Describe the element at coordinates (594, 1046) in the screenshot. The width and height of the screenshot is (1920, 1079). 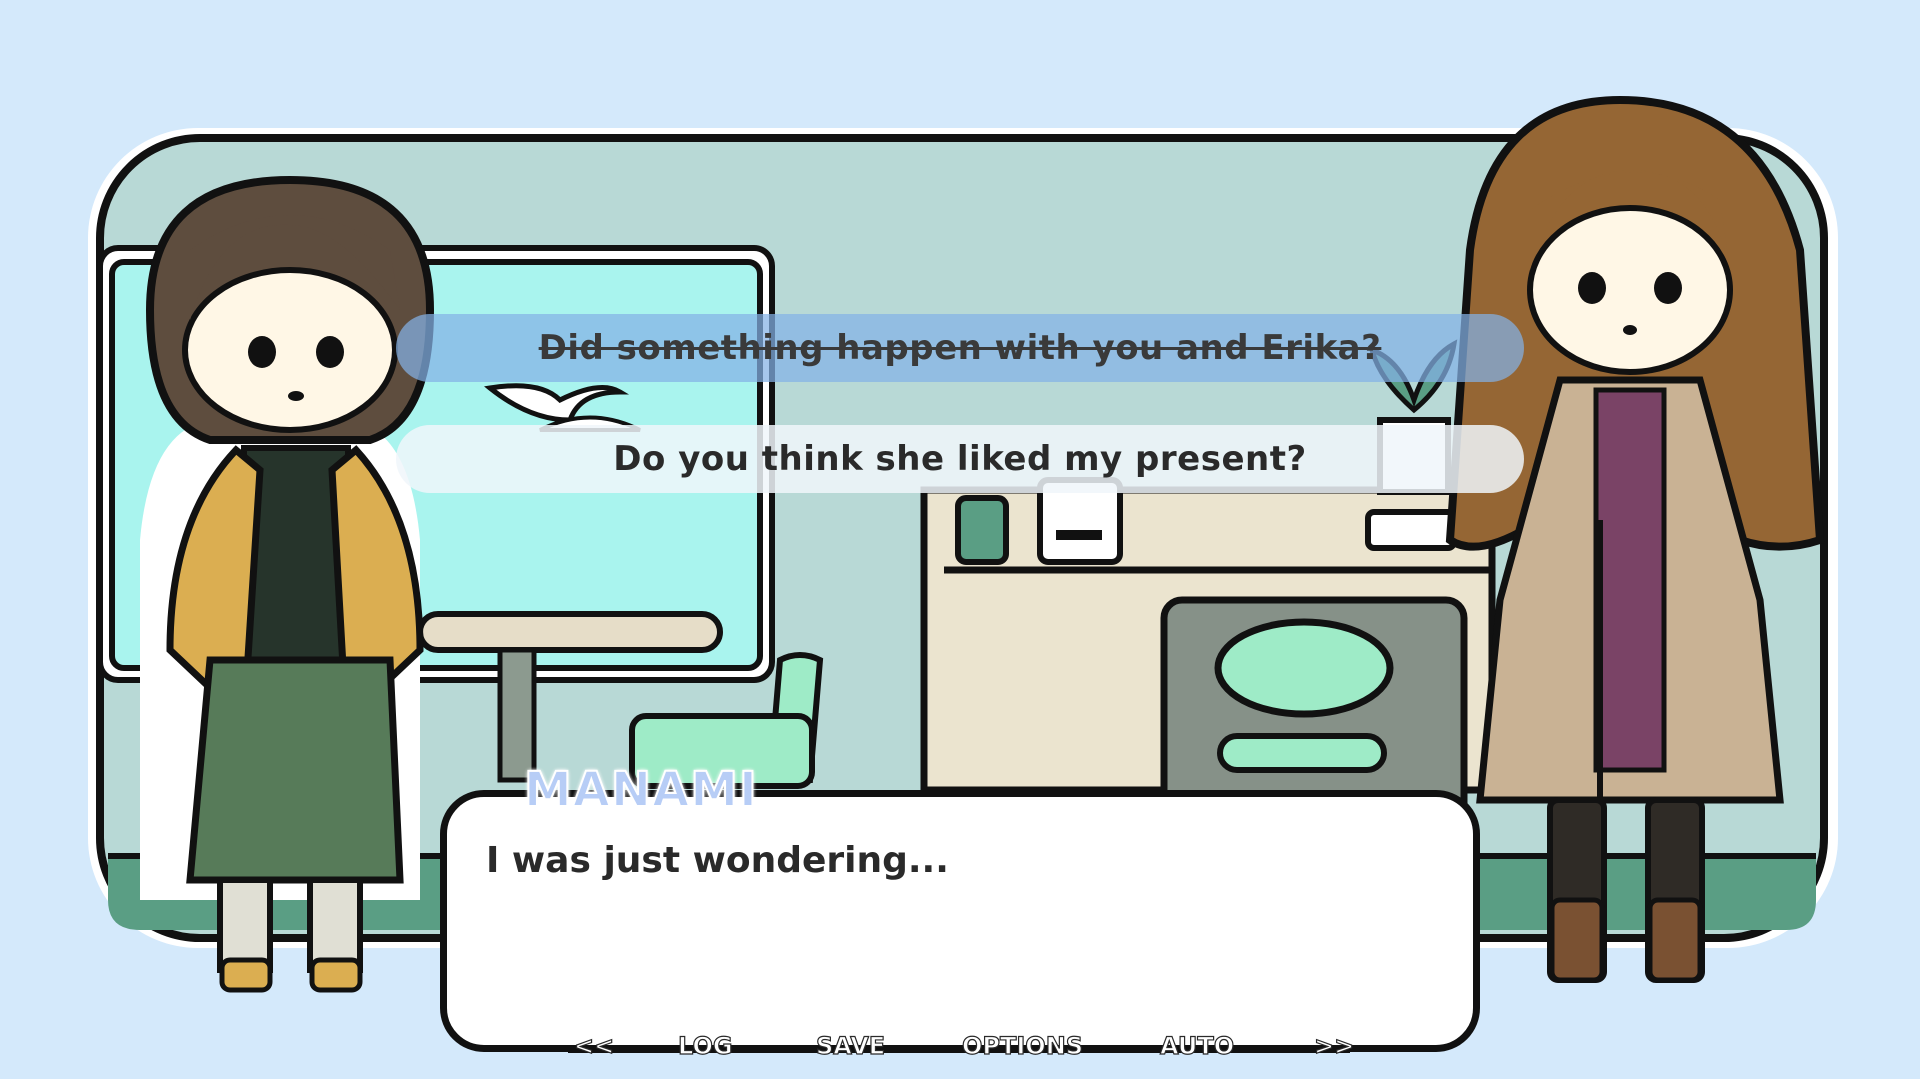
I see `back-button: <<` at that location.